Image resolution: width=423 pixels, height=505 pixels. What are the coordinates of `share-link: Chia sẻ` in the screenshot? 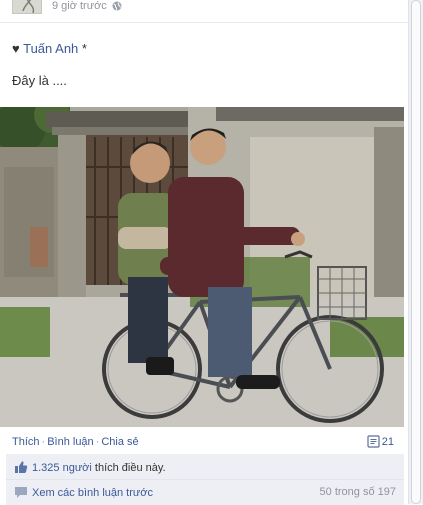 It's located at (119, 442).